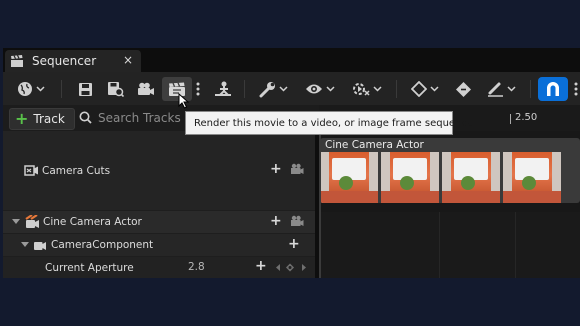 The image size is (580, 326). Describe the element at coordinates (128, 60) in the screenshot. I see `close-icon: ×` at that location.